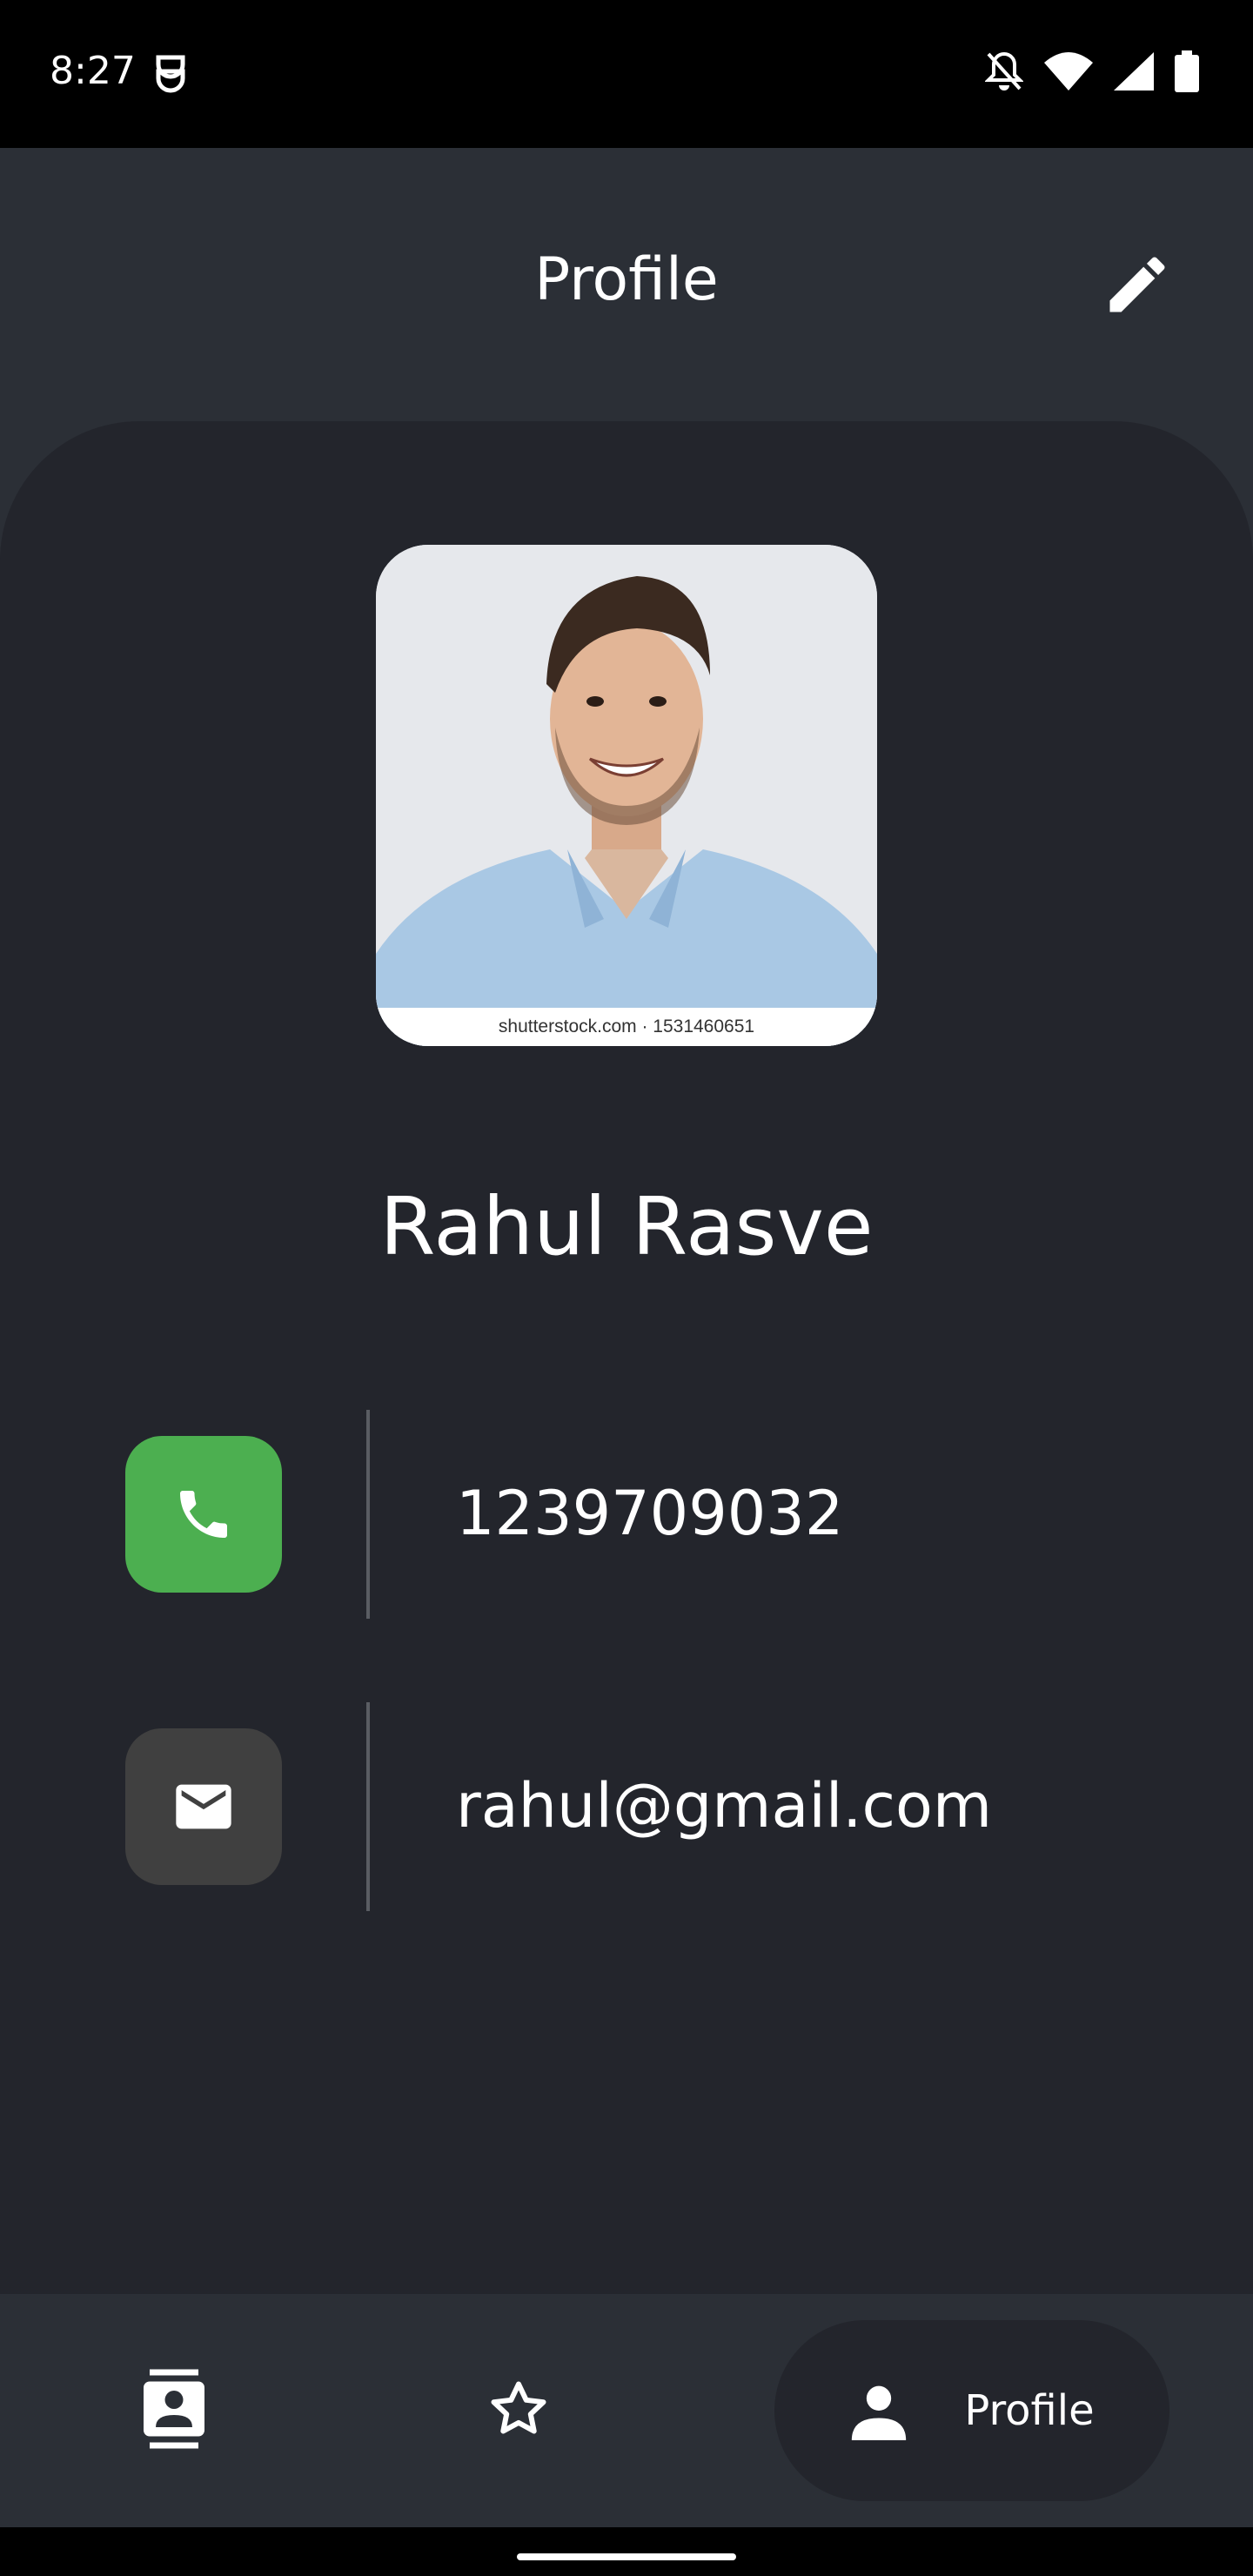 Image resolution: width=1253 pixels, height=2576 pixels. I want to click on person-photo, so click(626, 795).